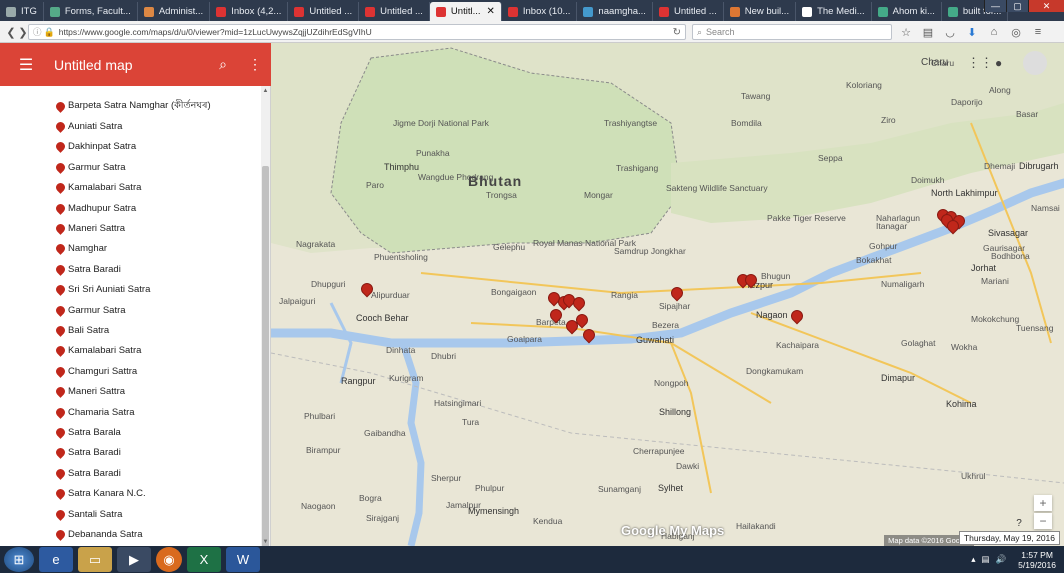 The width and height of the screenshot is (1064, 573). I want to click on map-place-label: Dawki, so click(688, 466).